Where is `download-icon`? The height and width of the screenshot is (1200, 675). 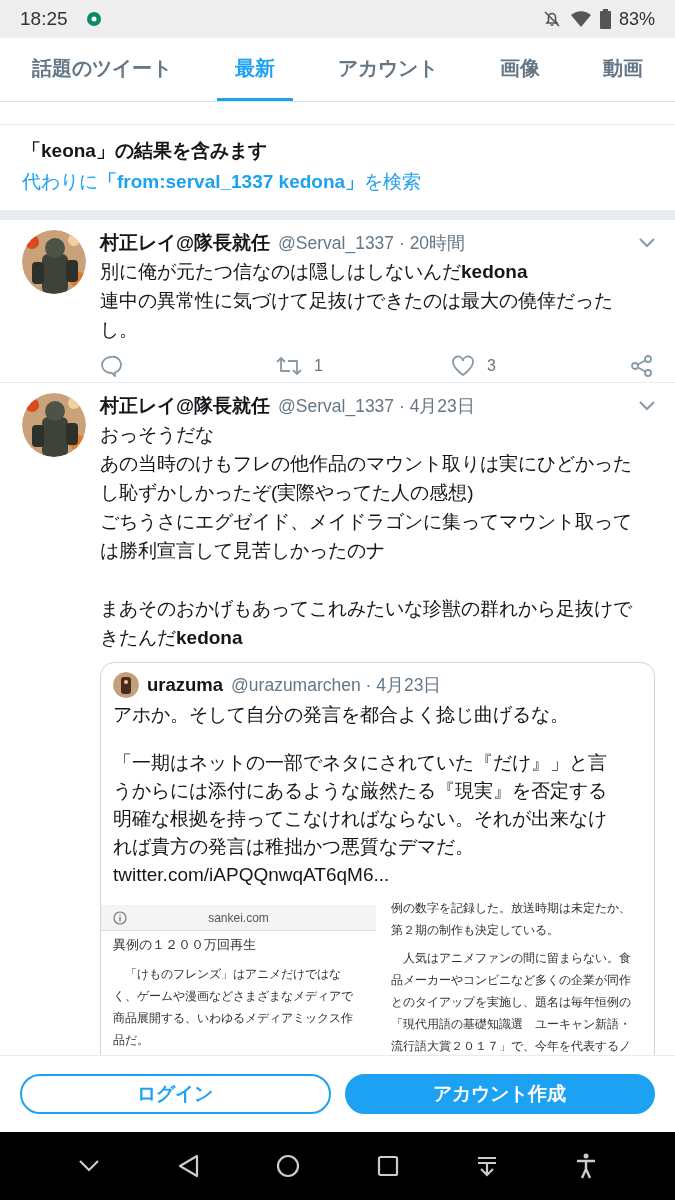 download-icon is located at coordinates (486, 1166).